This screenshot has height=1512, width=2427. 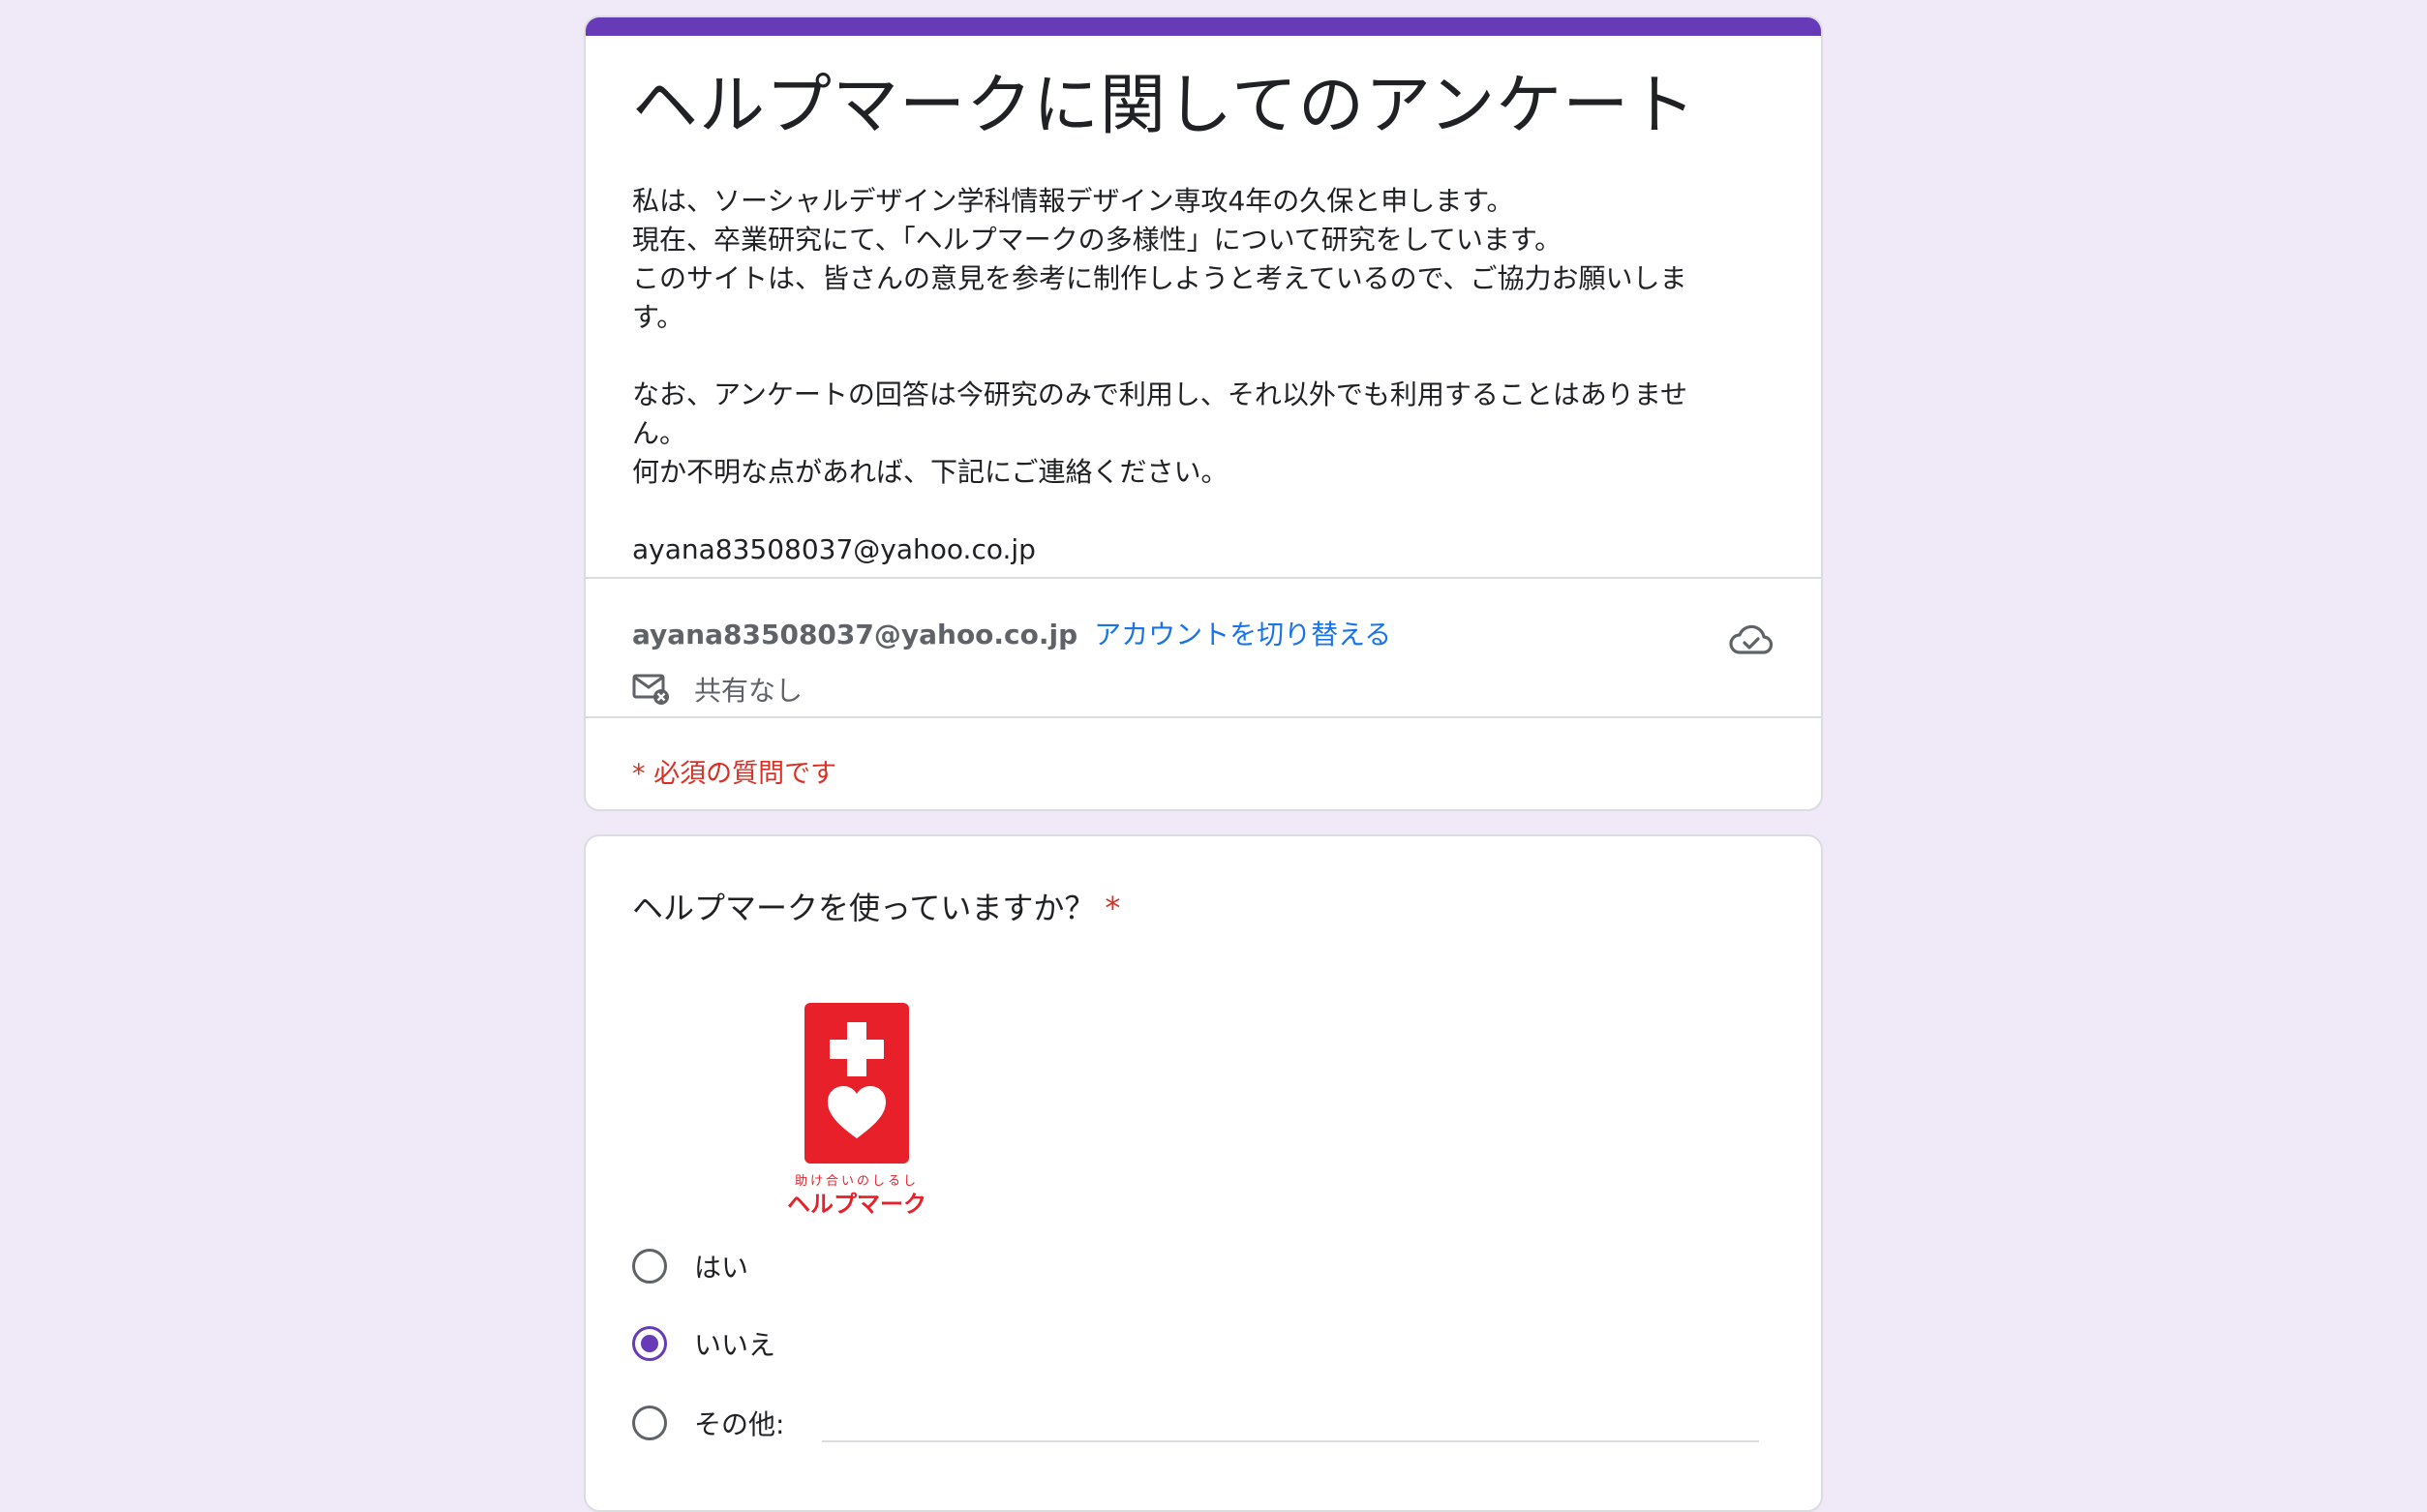 I want to click on help-mark-subtitle: 助け合いのしるし, so click(x=857, y=1181).